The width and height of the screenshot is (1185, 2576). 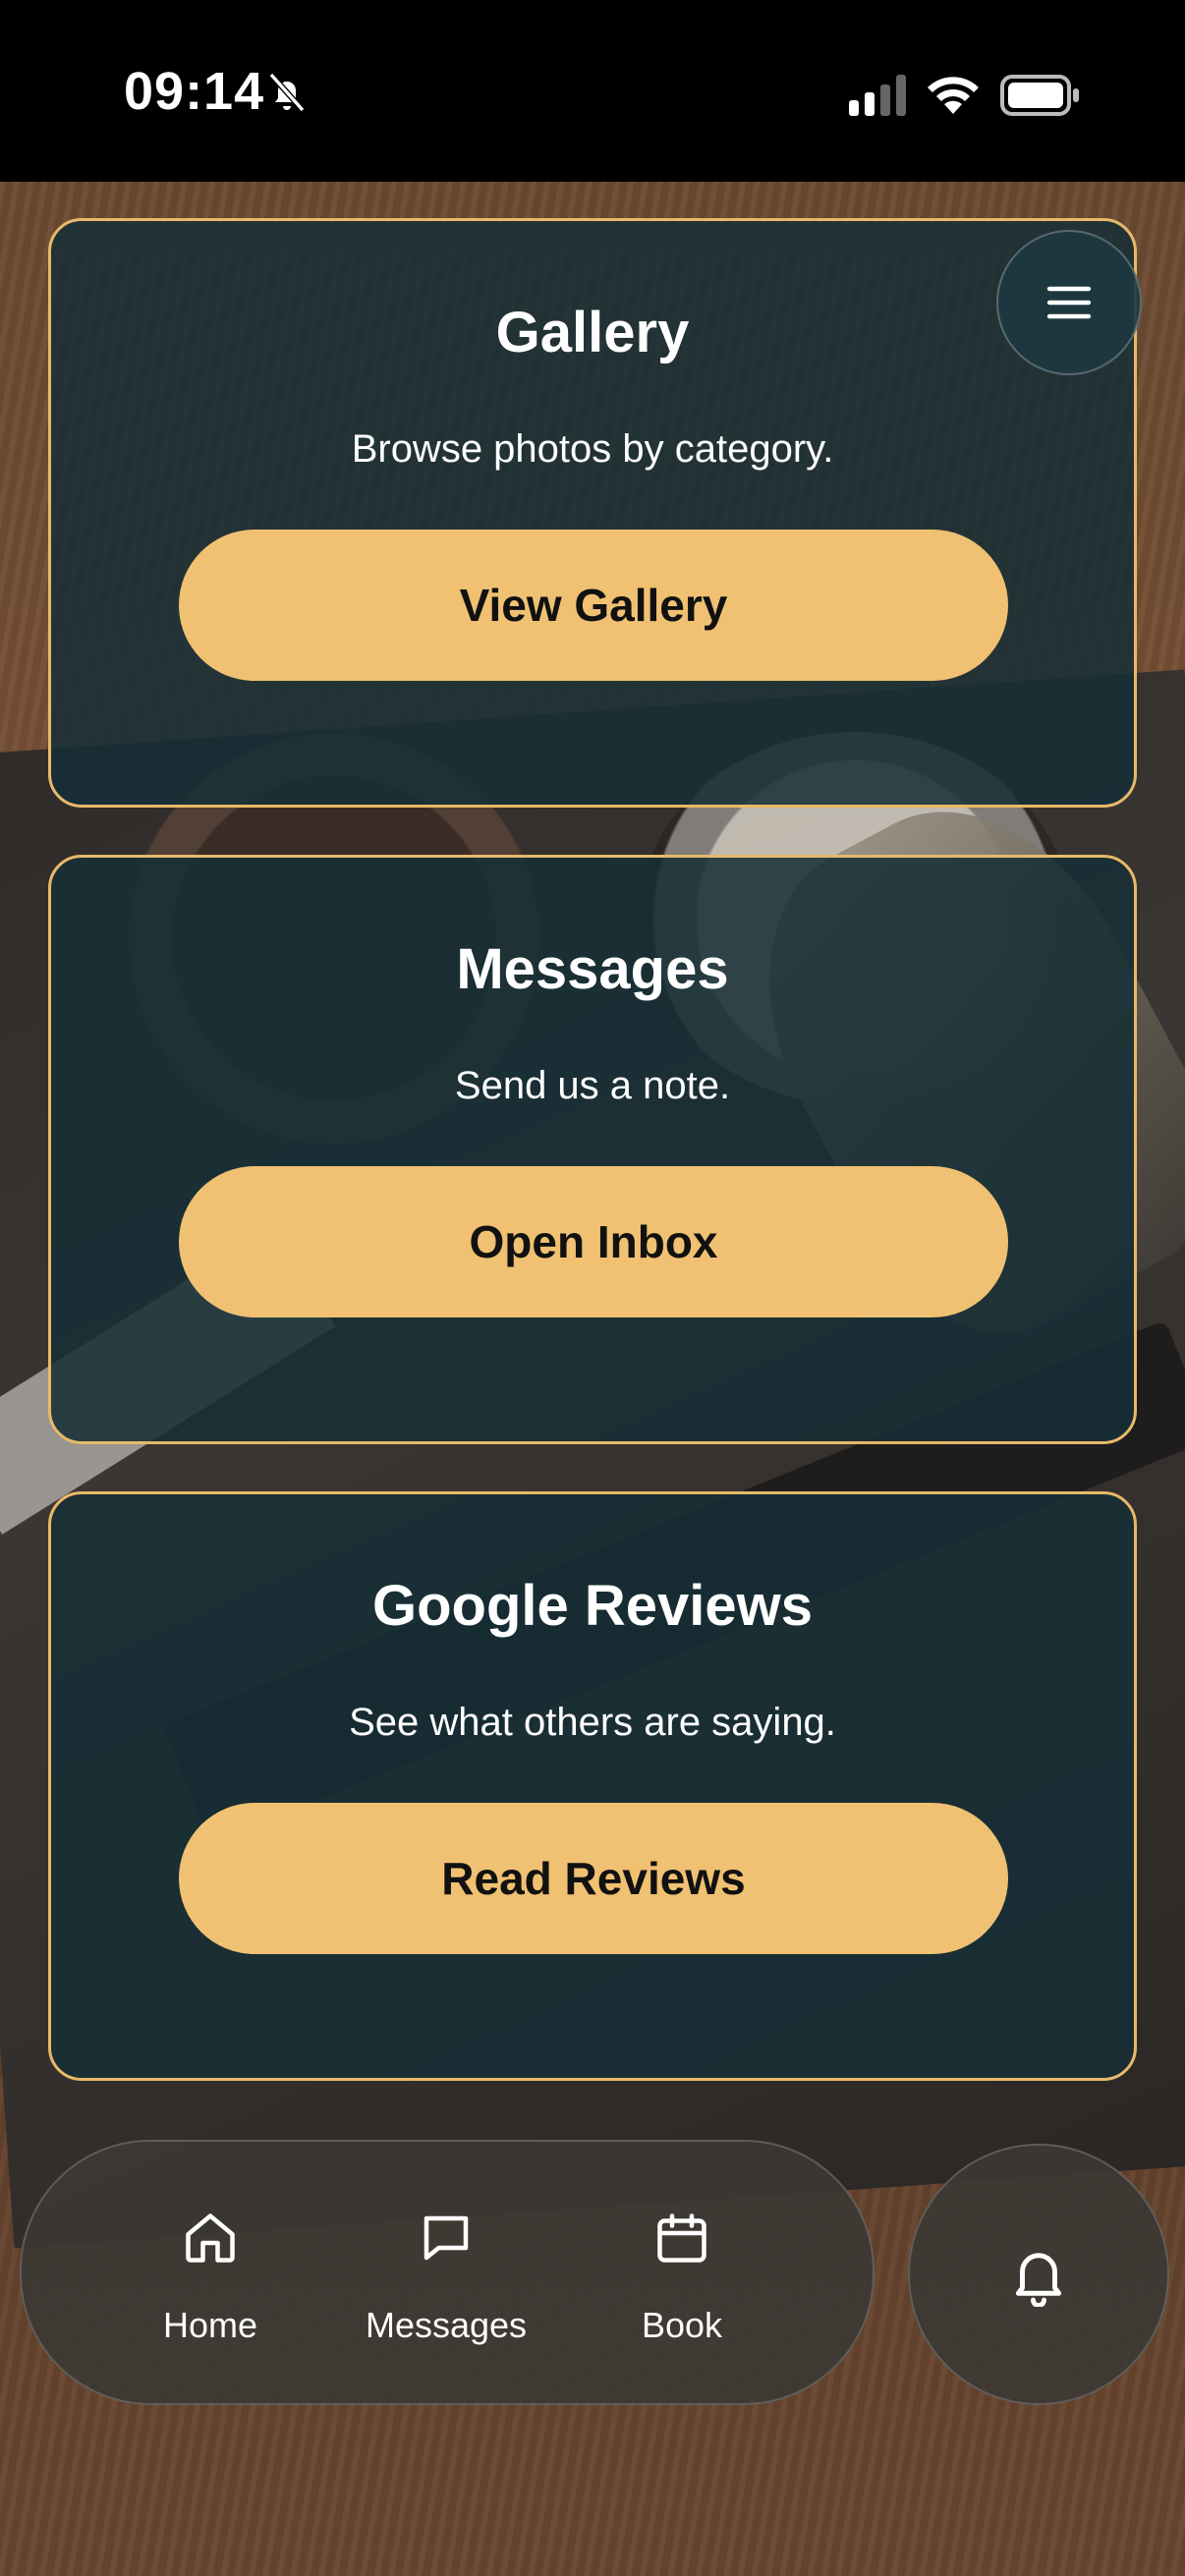 I want to click on menu-button, so click(x=1069, y=302).